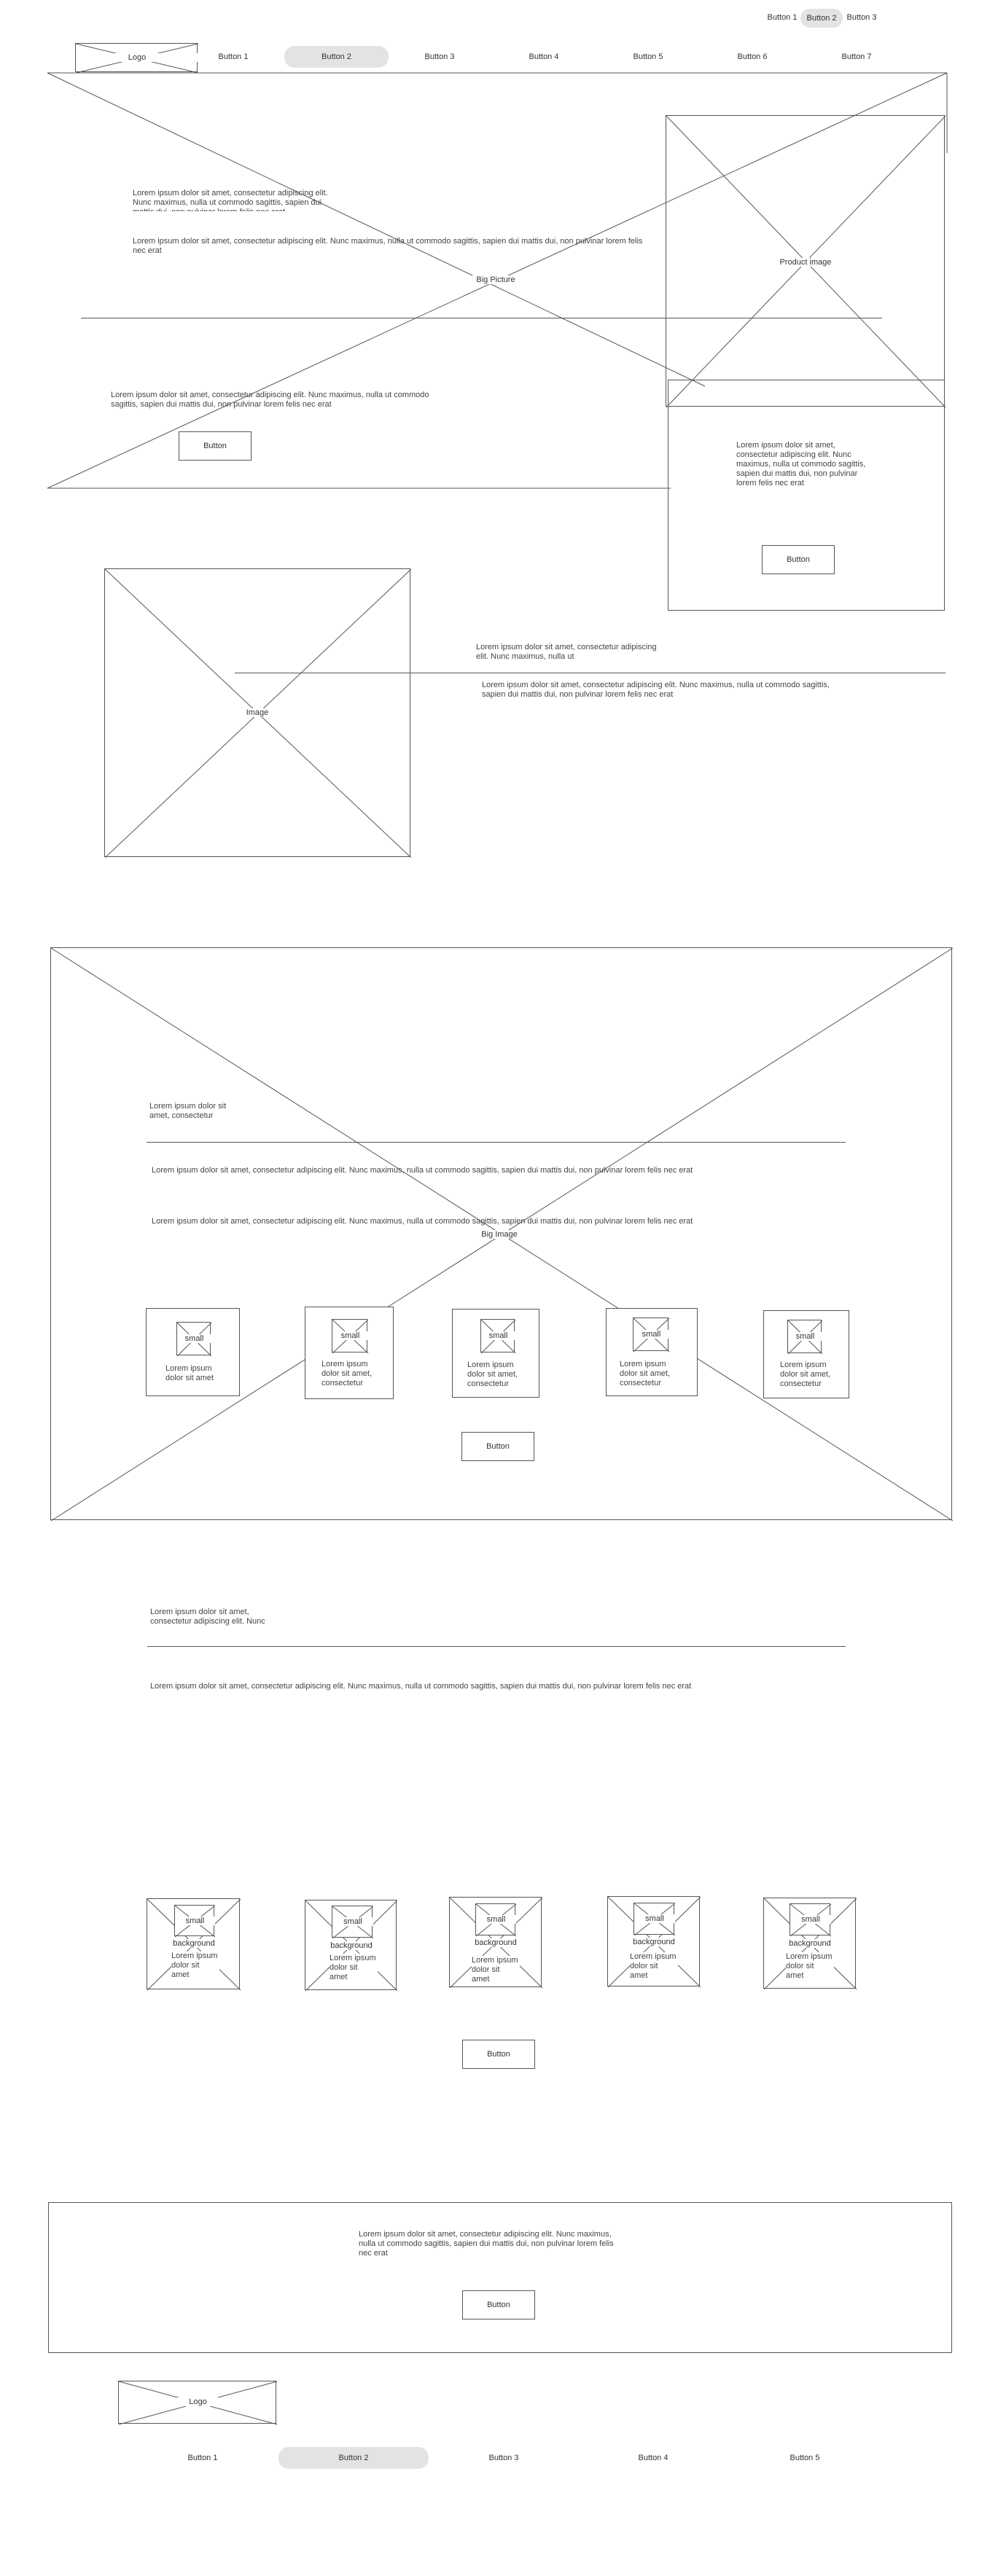 The image size is (998, 2576). I want to click on product-image-label: Product image, so click(806, 262).